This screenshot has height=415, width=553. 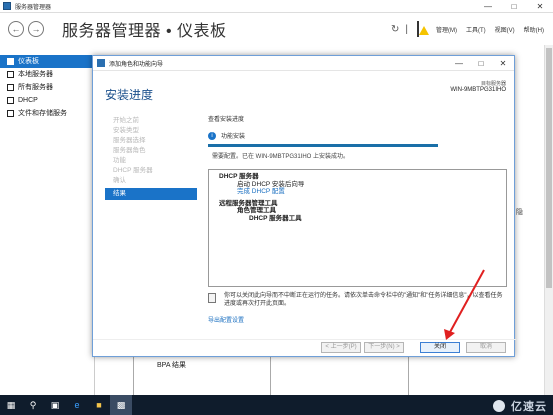 What do you see at coordinates (136, 64) in the screenshot?
I see `dialog-title: 添加角色和功能向导` at bounding box center [136, 64].